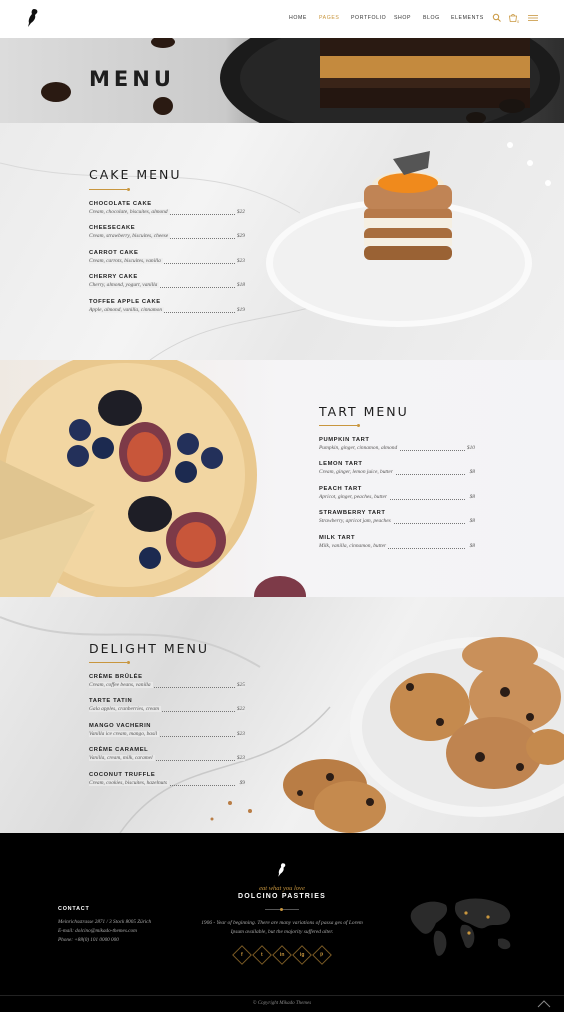  Describe the element at coordinates (344, 440) in the screenshot. I see `menu-item-name: PUMPKIN TART` at that location.